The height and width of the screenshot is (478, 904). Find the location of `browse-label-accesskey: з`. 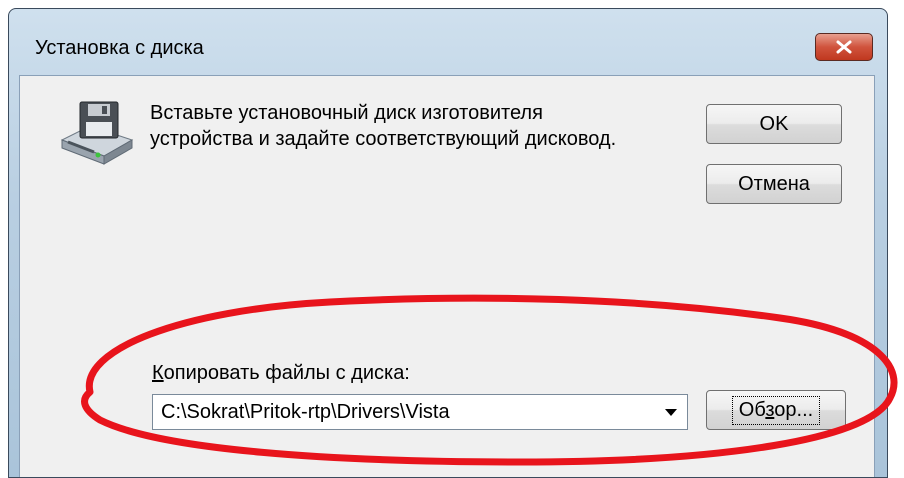

browse-label-accesskey: з is located at coordinates (770, 409).